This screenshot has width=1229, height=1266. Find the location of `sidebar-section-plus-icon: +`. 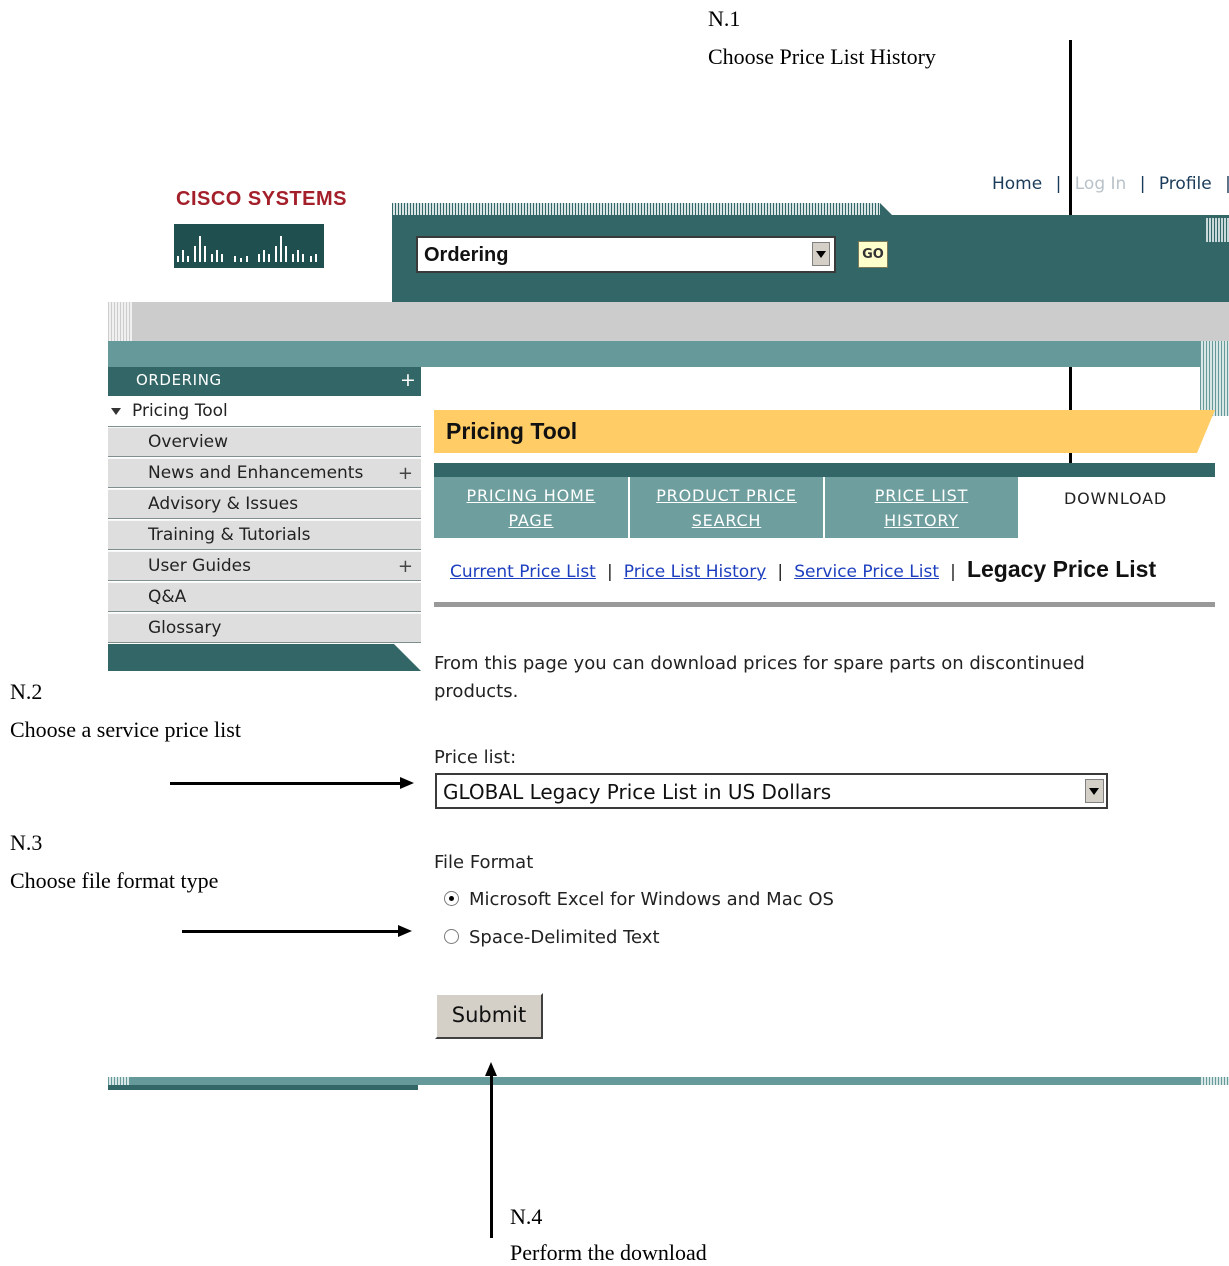

sidebar-section-plus-icon: + is located at coordinates (408, 380).